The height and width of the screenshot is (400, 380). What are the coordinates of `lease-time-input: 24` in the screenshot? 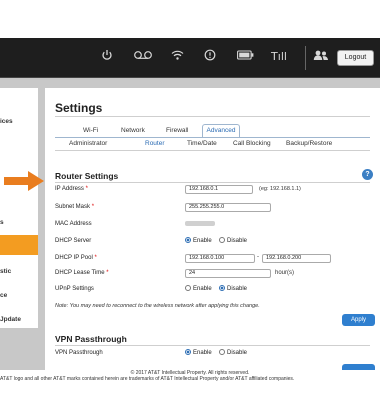 It's located at (228, 273).